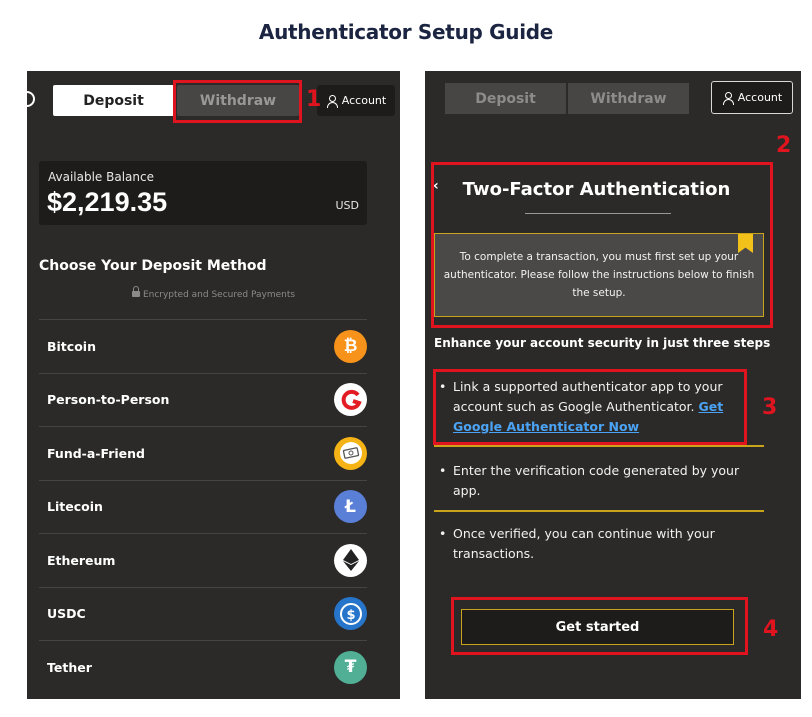 The width and height of the screenshot is (812, 717). Describe the element at coordinates (135, 291) in the screenshot. I see `lock-icon` at that location.